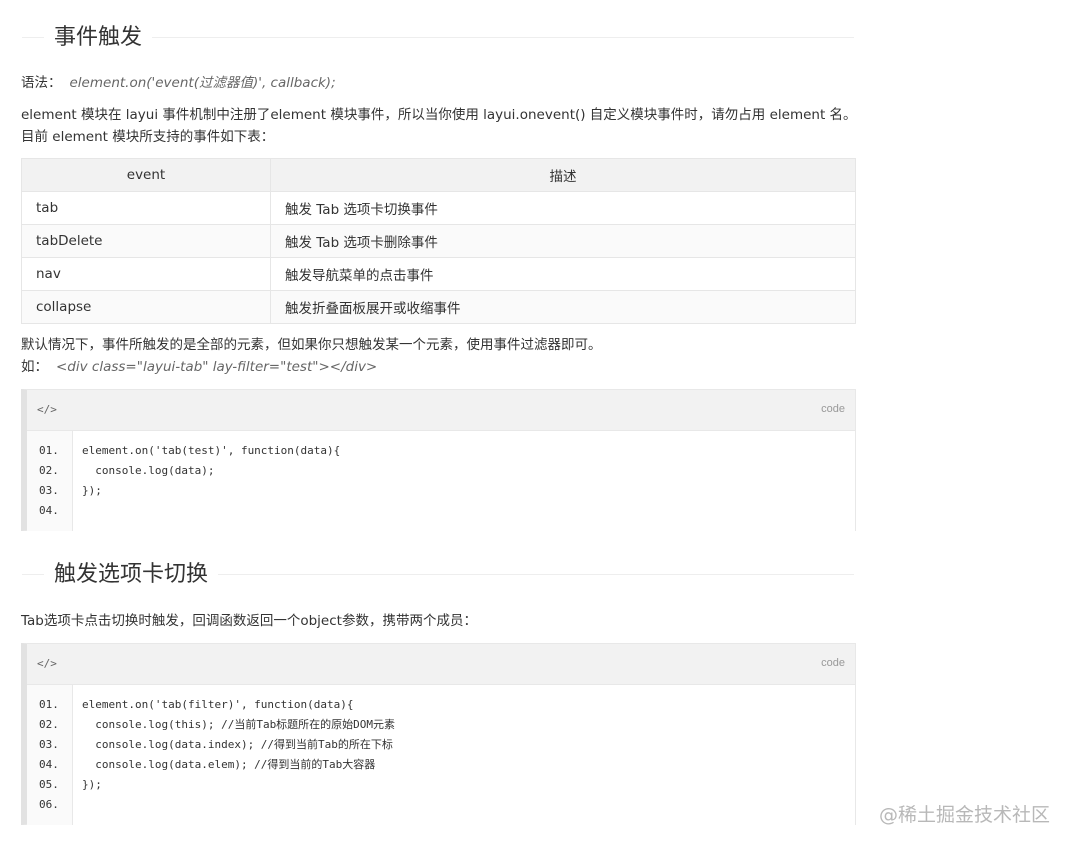 Image resolution: width=1072 pixels, height=847 pixels. Describe the element at coordinates (438, 38) in the screenshot. I see `section-title-event-trigger: 事件触发` at that location.